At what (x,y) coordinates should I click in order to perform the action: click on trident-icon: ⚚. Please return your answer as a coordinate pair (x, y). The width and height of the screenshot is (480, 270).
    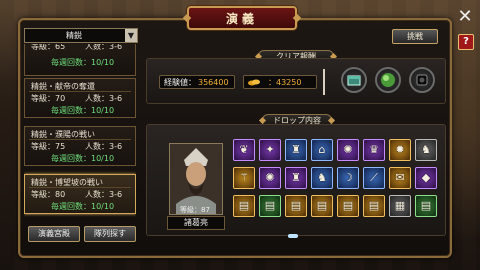
    Looking at the image, I should click on (244, 177).